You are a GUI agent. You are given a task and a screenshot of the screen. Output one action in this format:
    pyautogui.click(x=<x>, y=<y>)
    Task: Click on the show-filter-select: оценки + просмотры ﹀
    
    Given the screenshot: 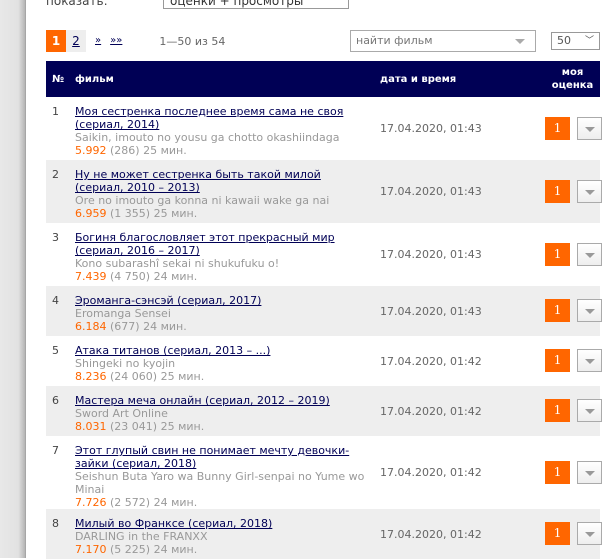 What is the action you would take?
    pyautogui.click(x=256, y=4)
    